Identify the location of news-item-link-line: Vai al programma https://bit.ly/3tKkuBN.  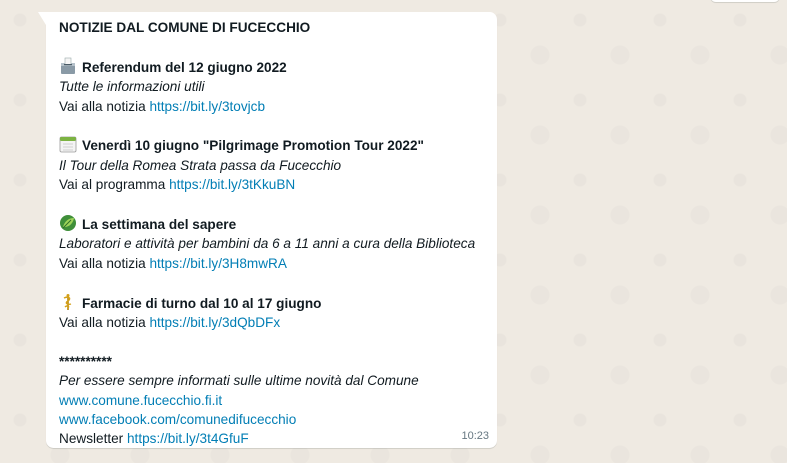
(275, 184).